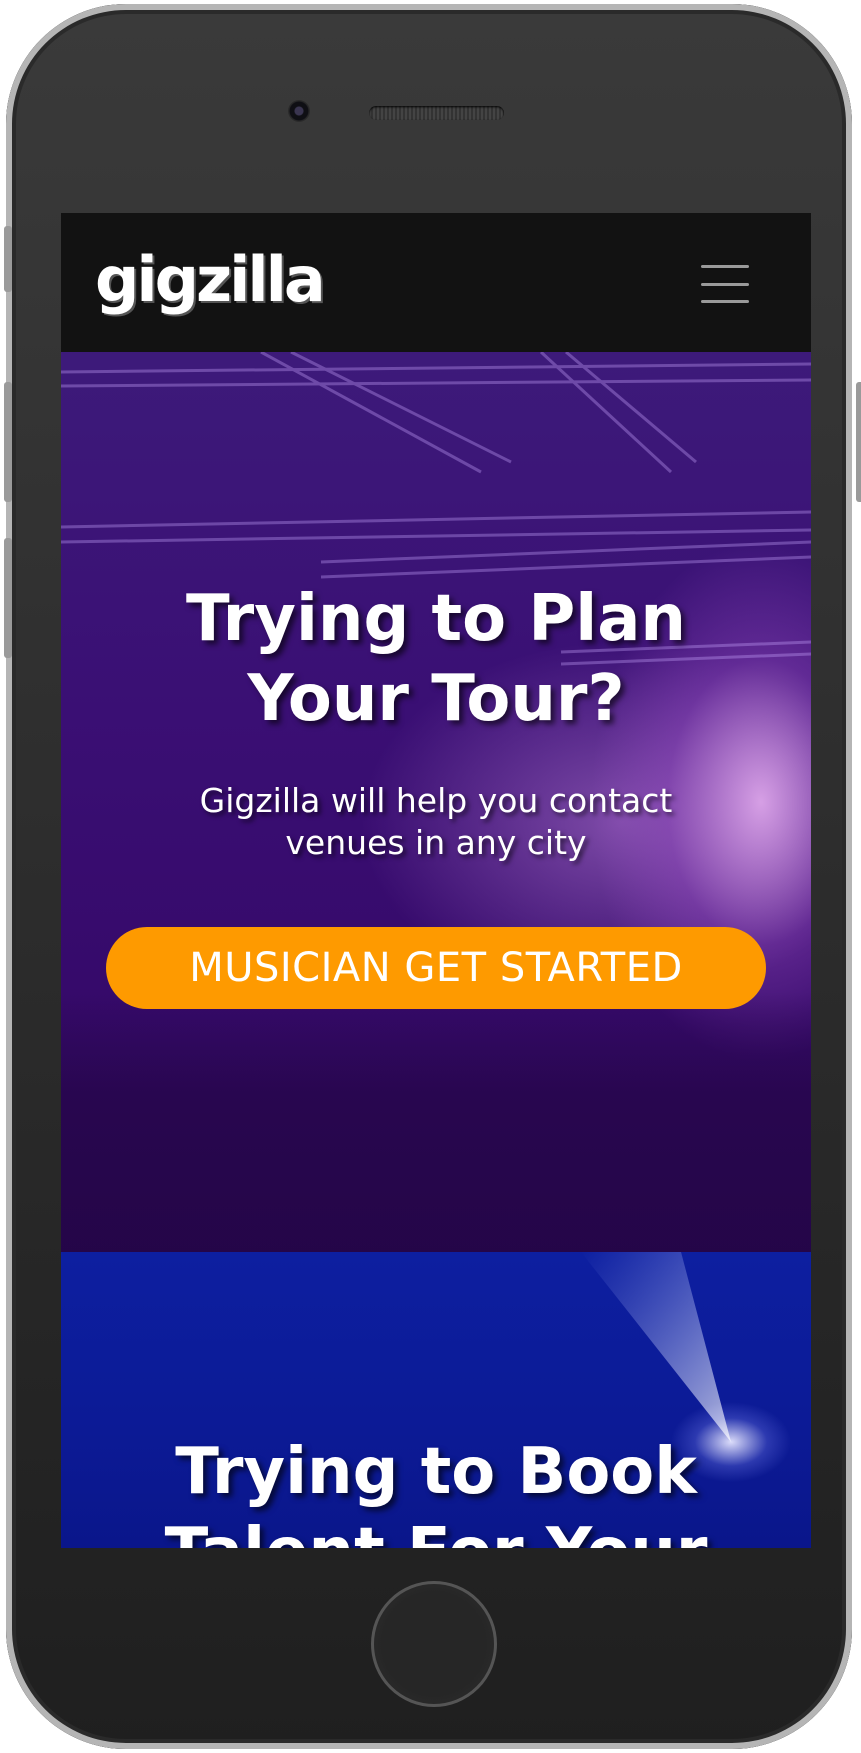 Image resolution: width=861 pixels, height=1753 pixels. Describe the element at coordinates (8, 259) in the screenshot. I see `mute-switch` at that location.